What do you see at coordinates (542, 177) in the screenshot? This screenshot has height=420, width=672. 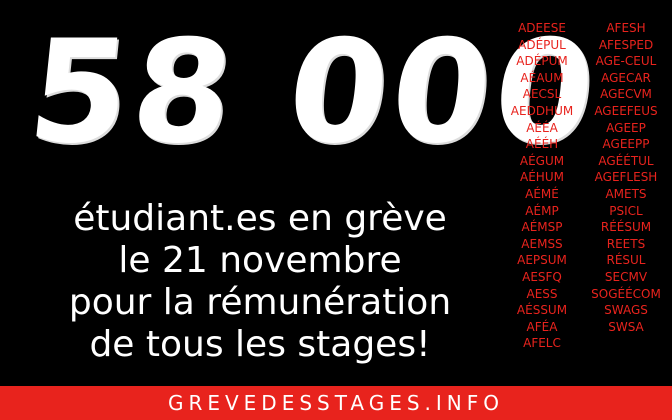 I see `organization-name: AÉHUM` at bounding box center [542, 177].